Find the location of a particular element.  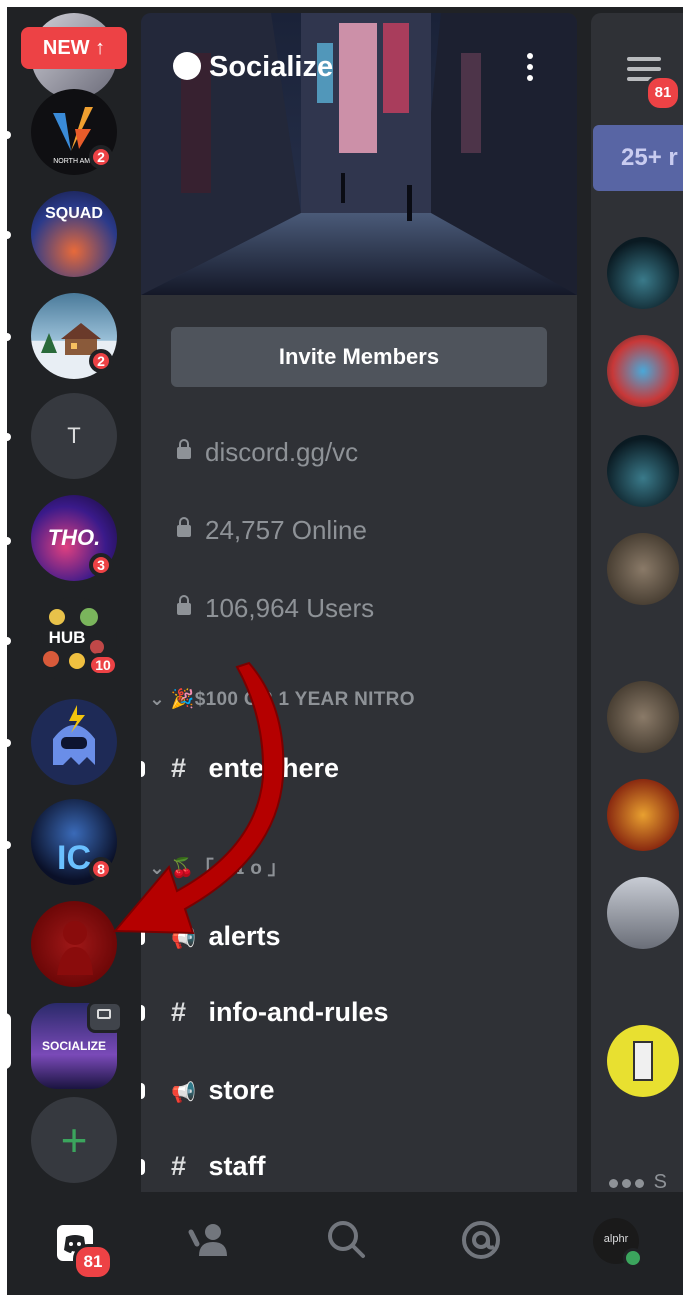

server-lightning-ghost is located at coordinates (74, 742).